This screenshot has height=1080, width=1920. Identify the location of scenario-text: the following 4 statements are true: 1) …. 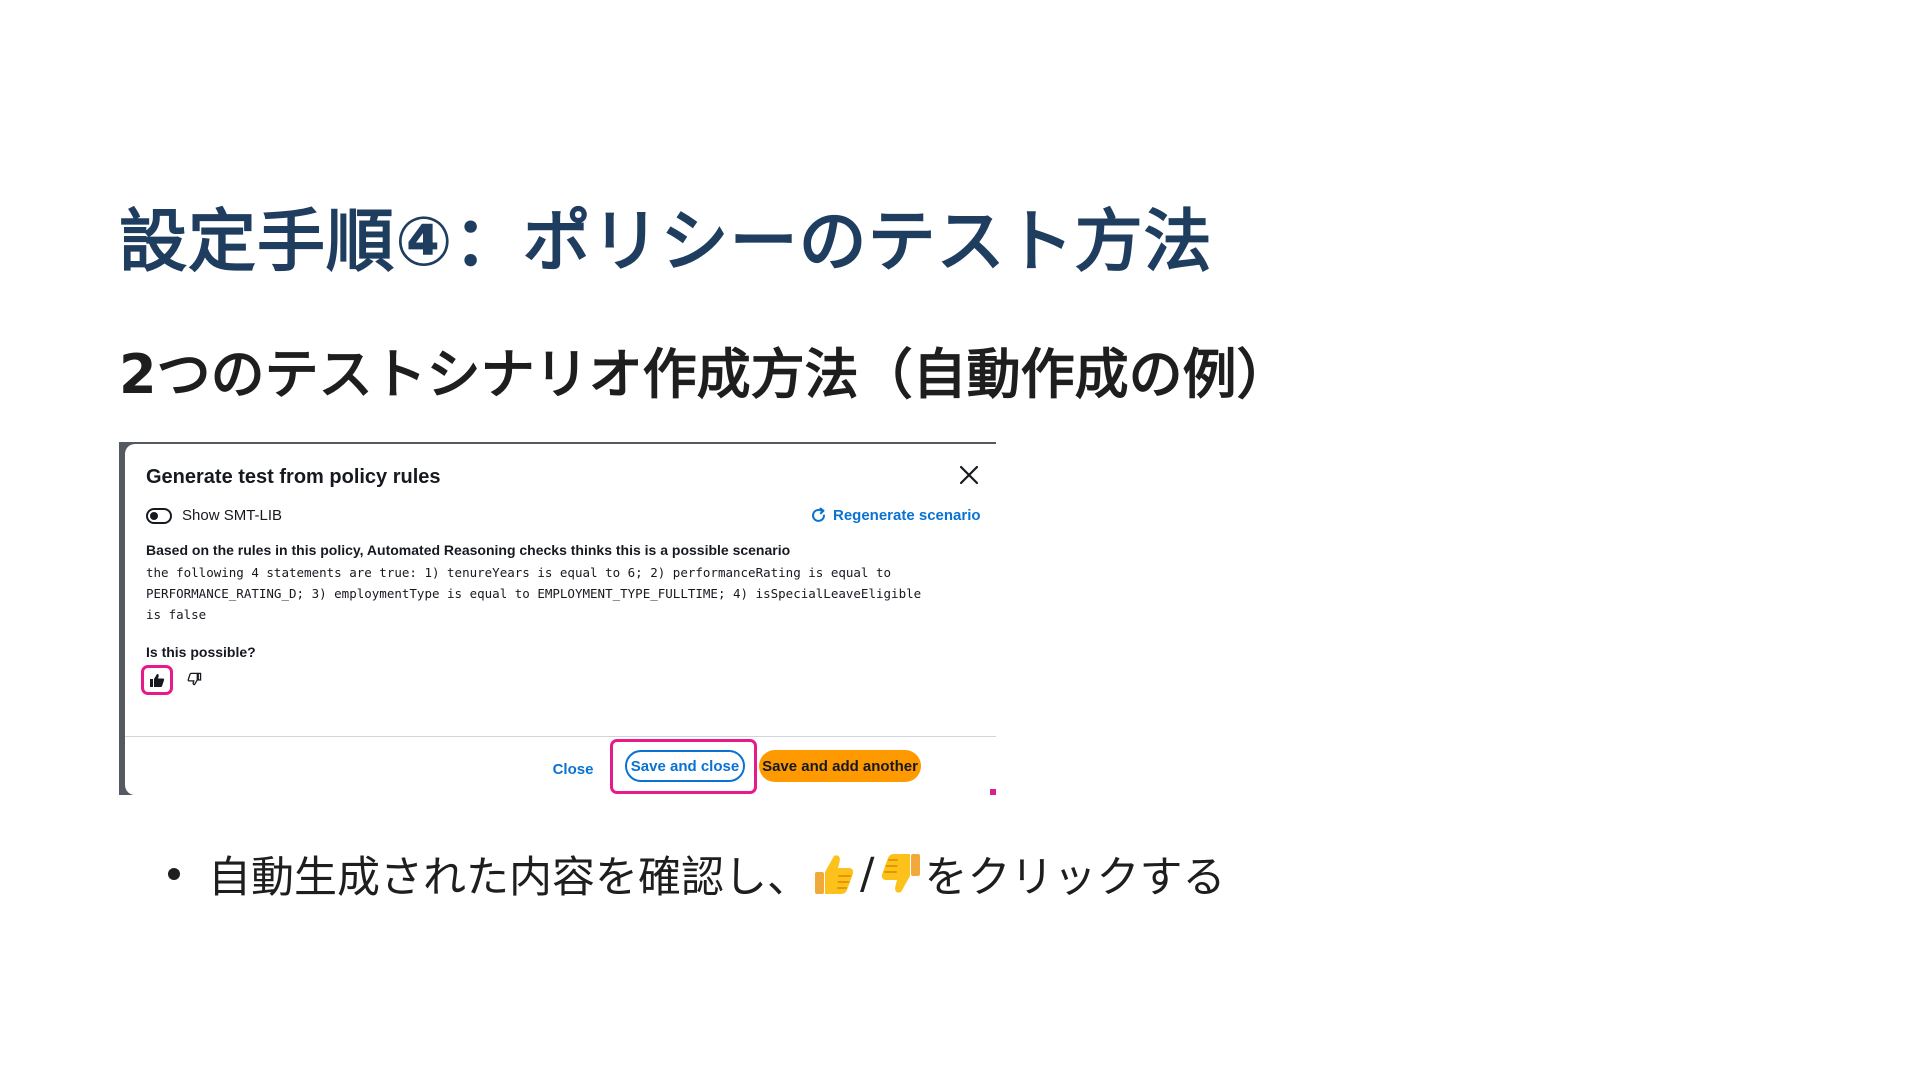
(556, 593).